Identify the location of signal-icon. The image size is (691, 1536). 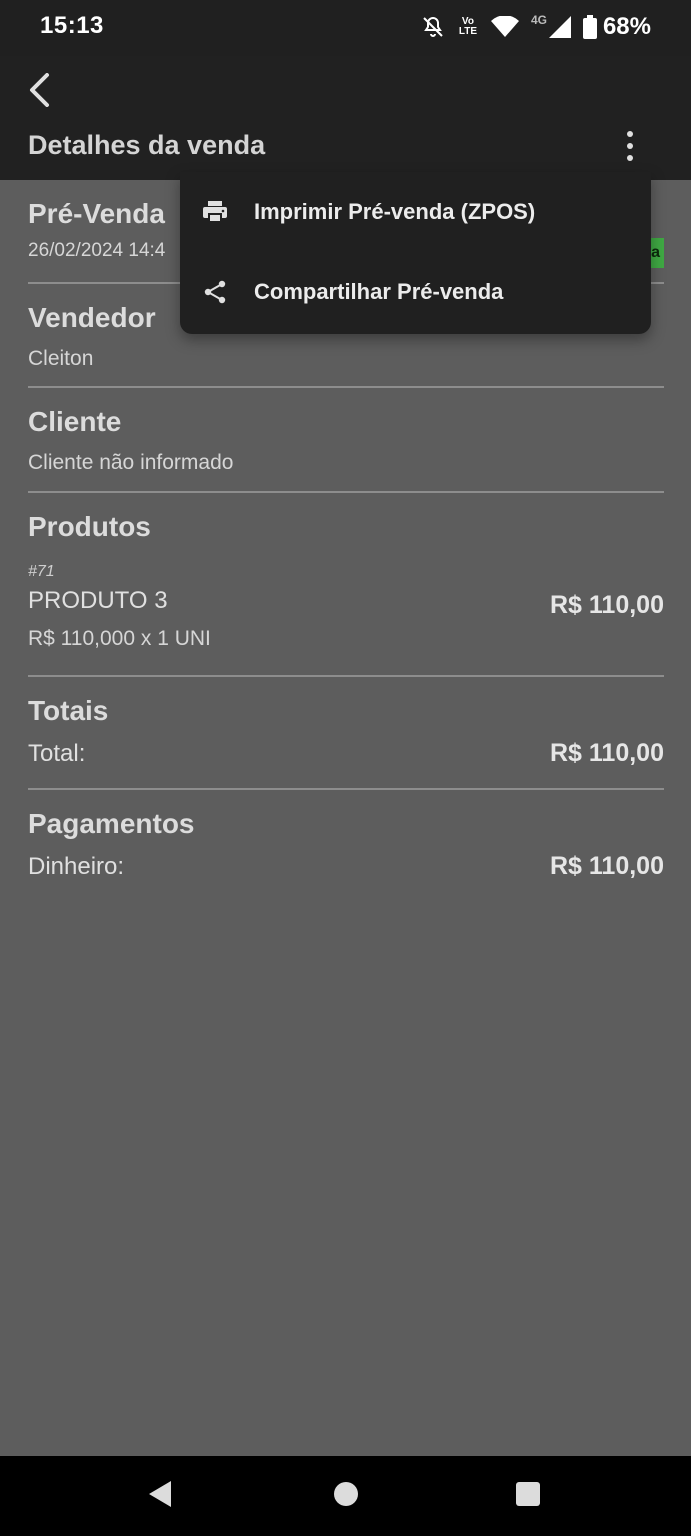
(559, 27).